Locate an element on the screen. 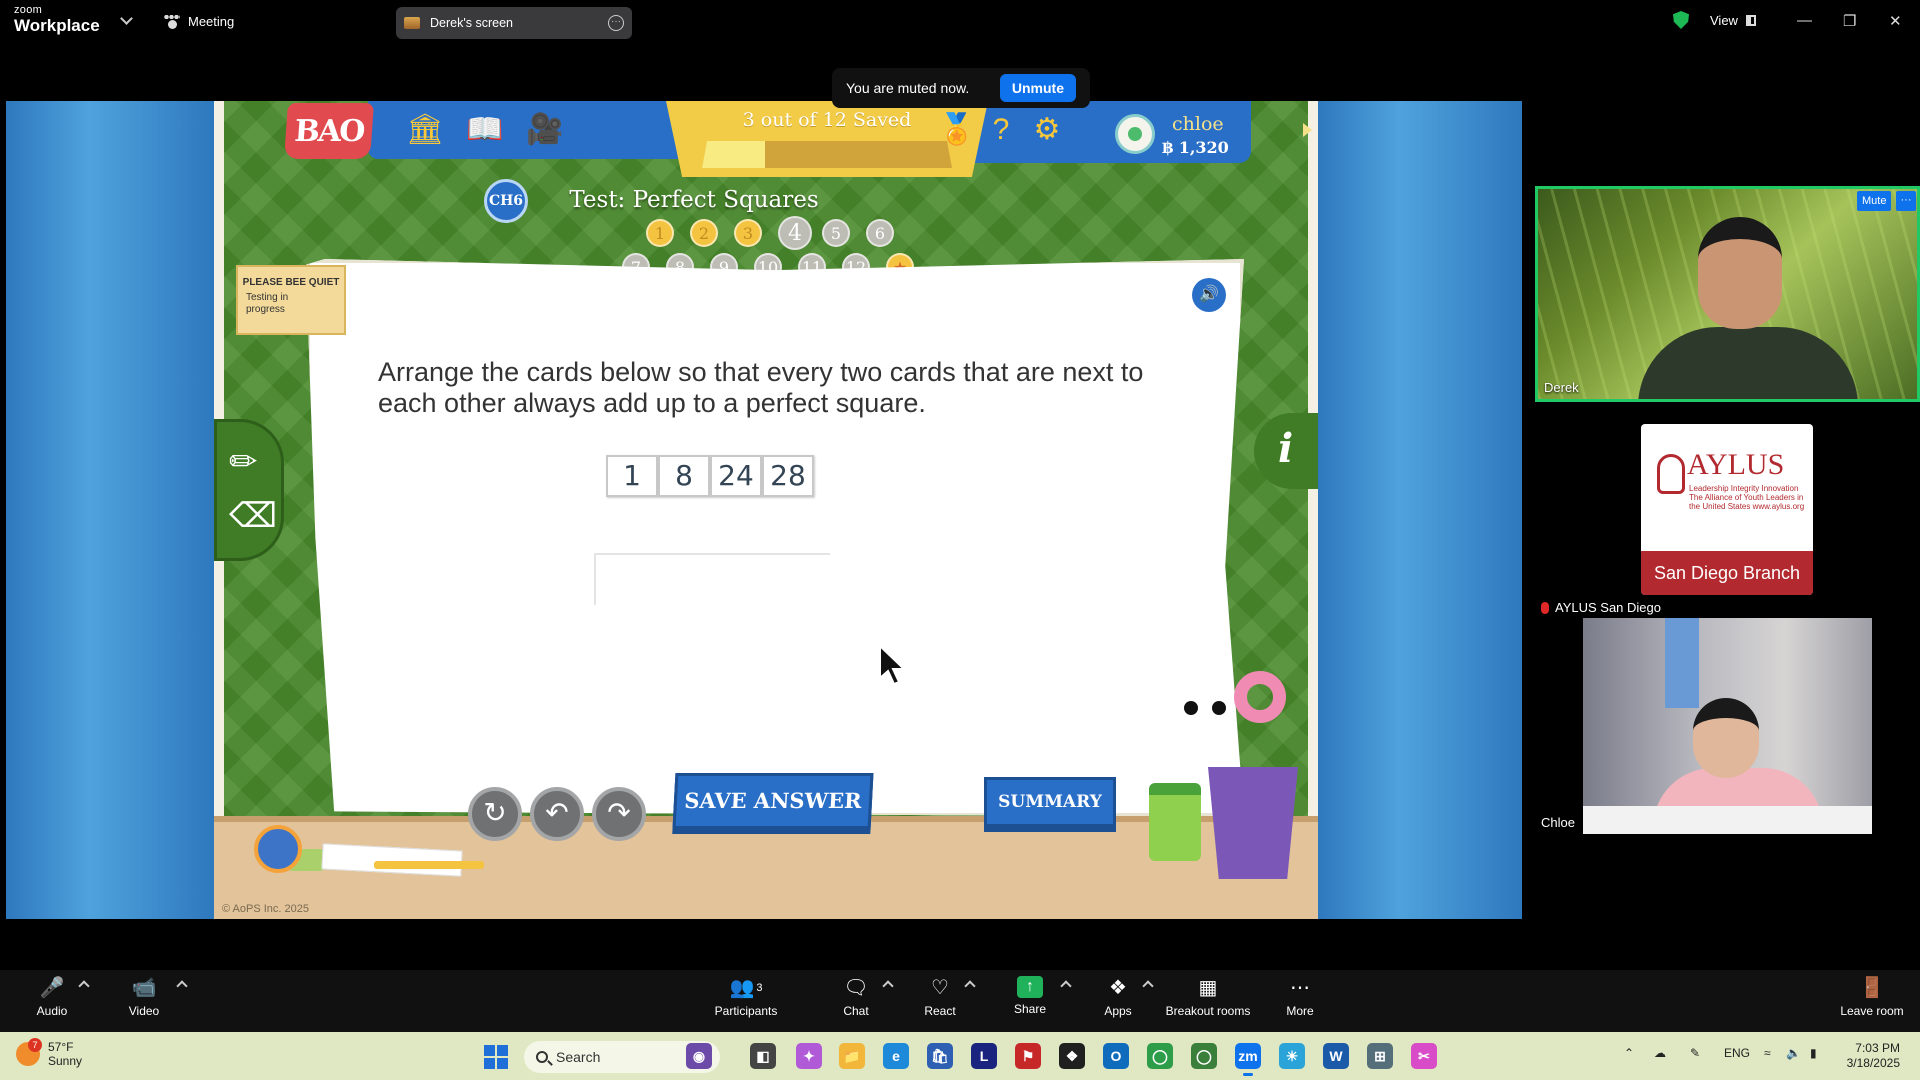  question-number-1: 1 is located at coordinates (660, 233).